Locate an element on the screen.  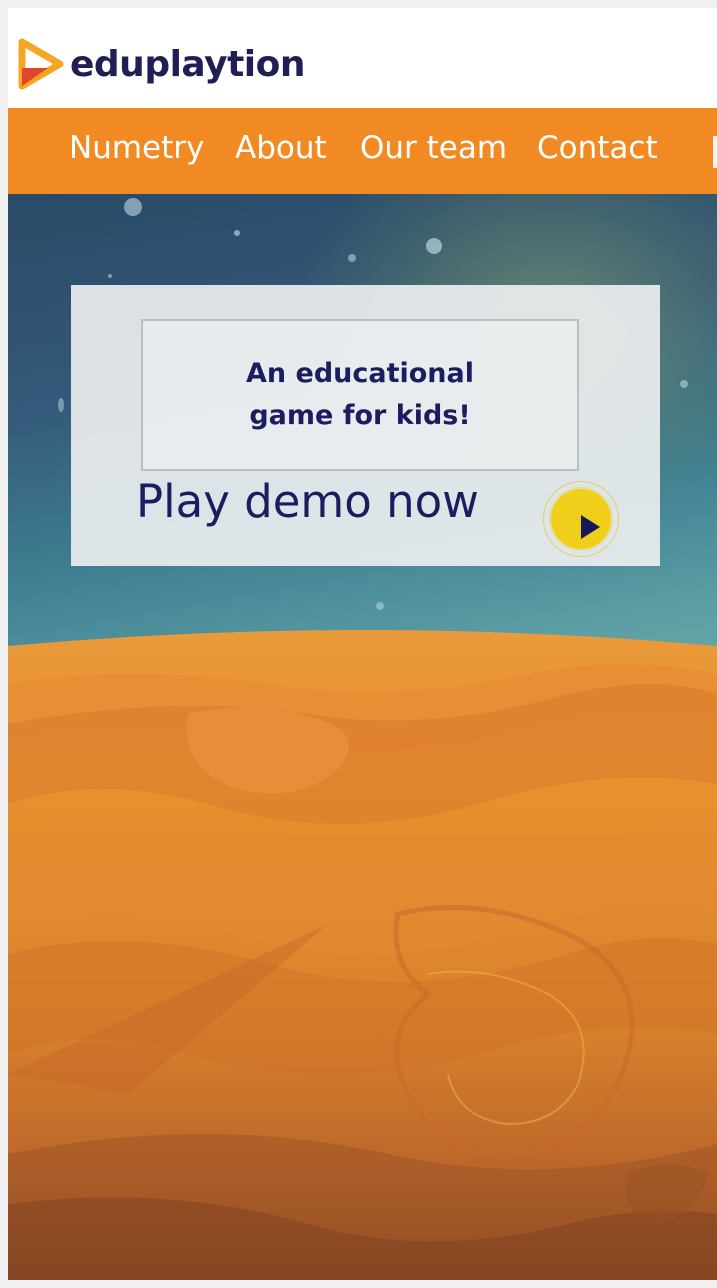
brand-logo: eduplaytion is located at coordinates (162, 64).